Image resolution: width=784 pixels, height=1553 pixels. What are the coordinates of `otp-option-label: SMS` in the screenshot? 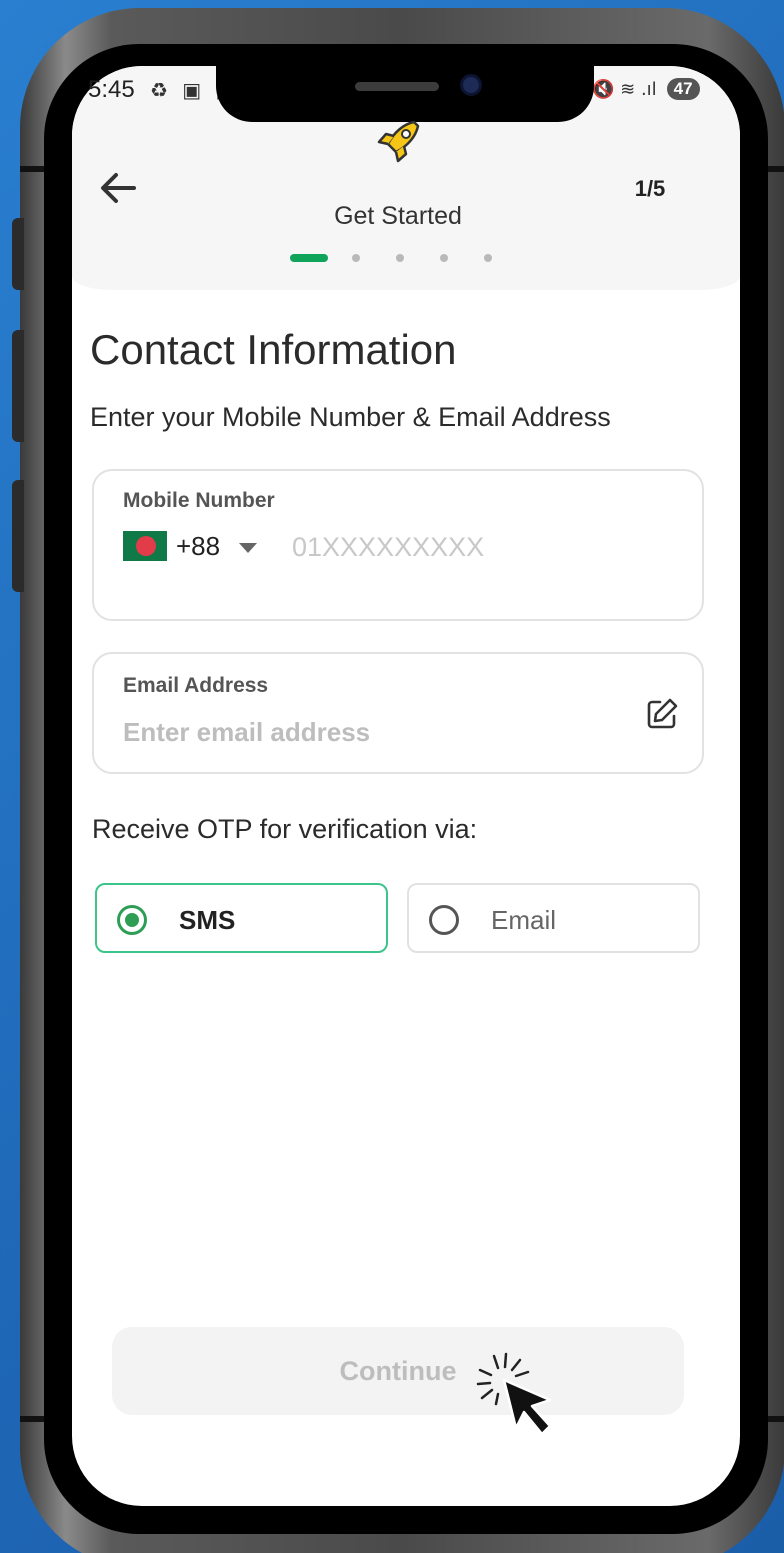 It's located at (207, 920).